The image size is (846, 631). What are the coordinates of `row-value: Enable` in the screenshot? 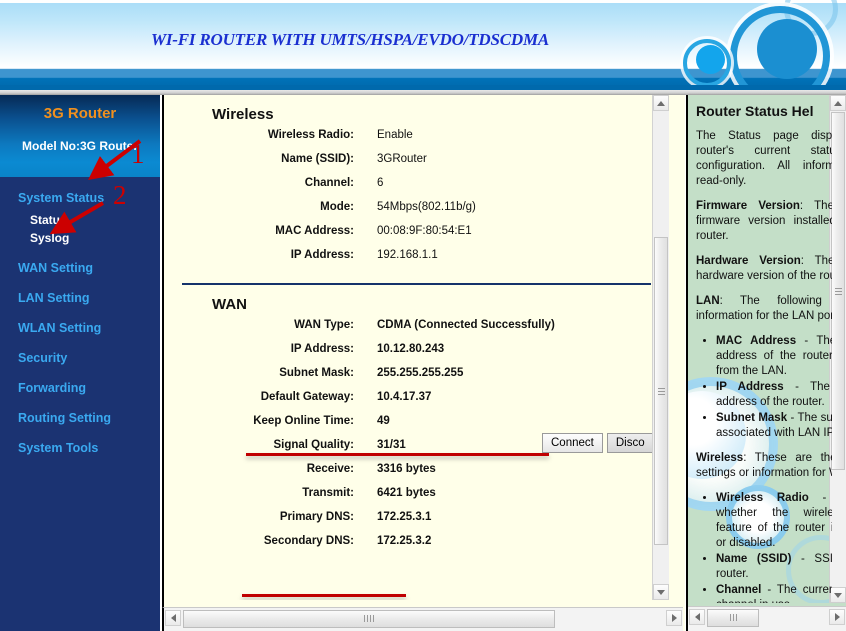 It's located at (395, 135).